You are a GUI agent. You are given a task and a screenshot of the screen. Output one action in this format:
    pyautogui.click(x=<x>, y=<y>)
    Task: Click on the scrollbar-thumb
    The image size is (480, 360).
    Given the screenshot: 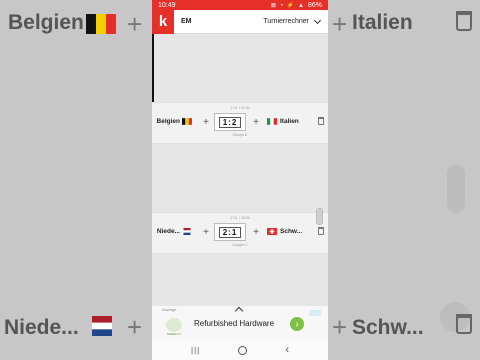 What is the action you would take?
    pyautogui.click(x=319, y=216)
    